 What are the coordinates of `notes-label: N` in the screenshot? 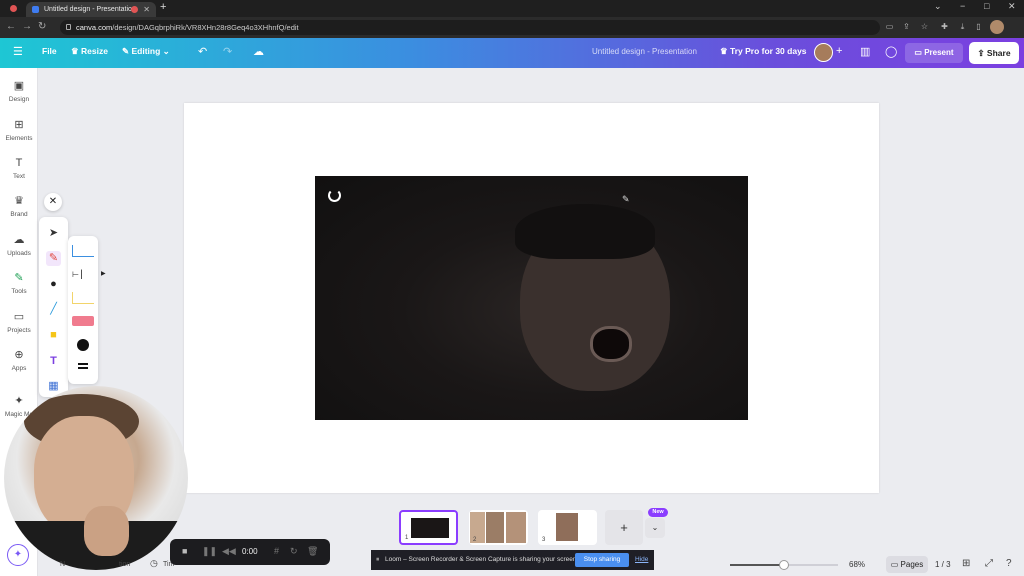 It's located at (62, 564).